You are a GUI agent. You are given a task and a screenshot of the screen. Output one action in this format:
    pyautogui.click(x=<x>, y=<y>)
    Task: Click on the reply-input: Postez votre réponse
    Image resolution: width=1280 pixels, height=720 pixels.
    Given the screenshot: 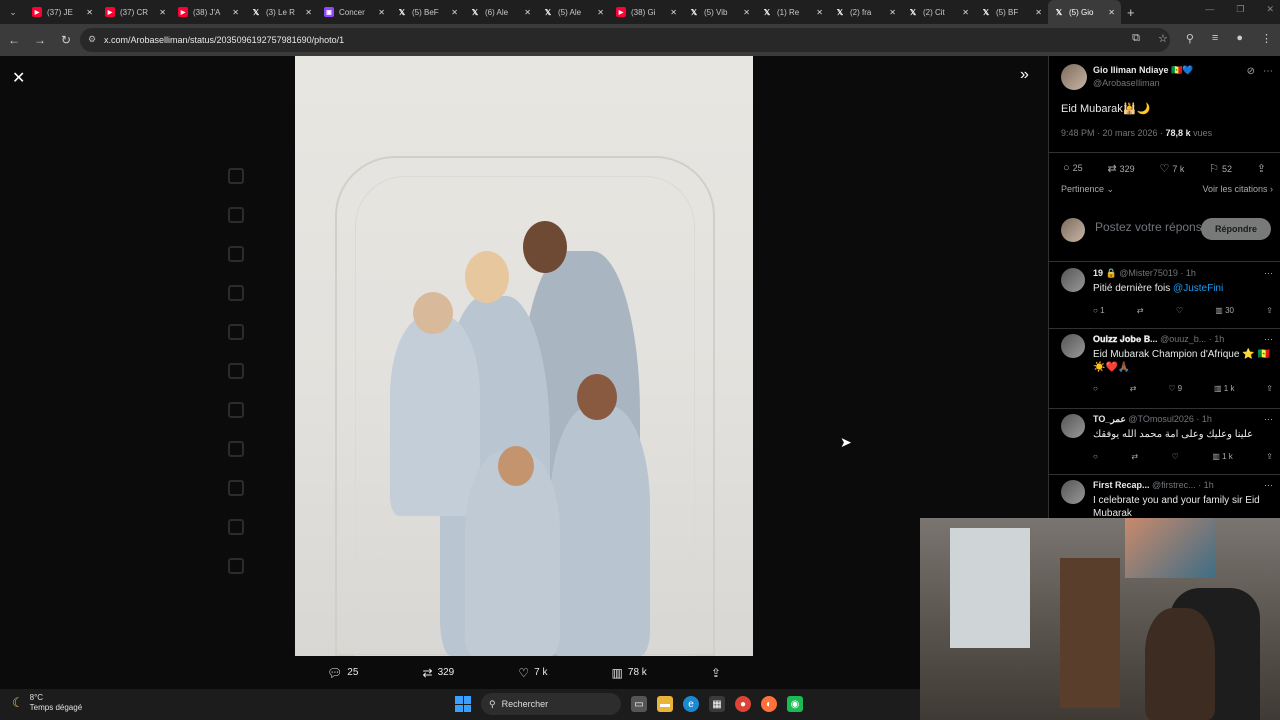 What is the action you would take?
    pyautogui.click(x=1151, y=227)
    